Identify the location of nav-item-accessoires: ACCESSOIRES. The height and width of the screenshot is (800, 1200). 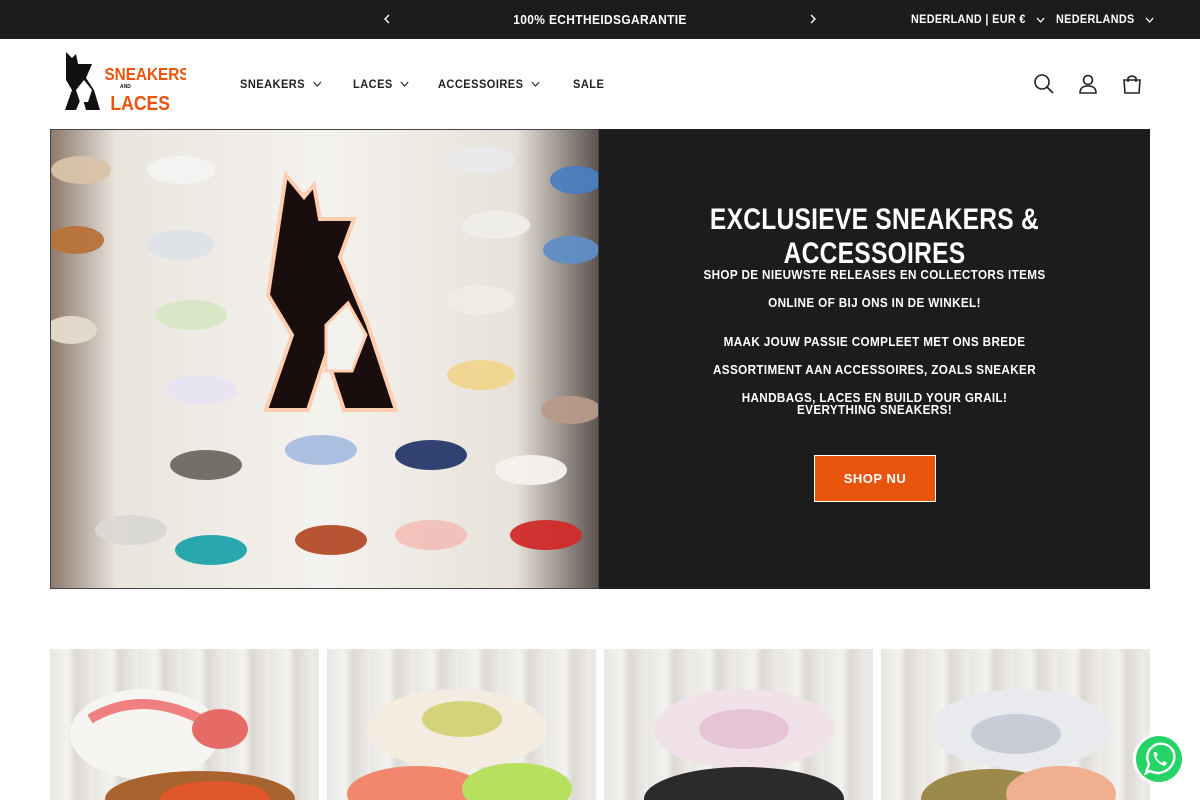
(489, 84).